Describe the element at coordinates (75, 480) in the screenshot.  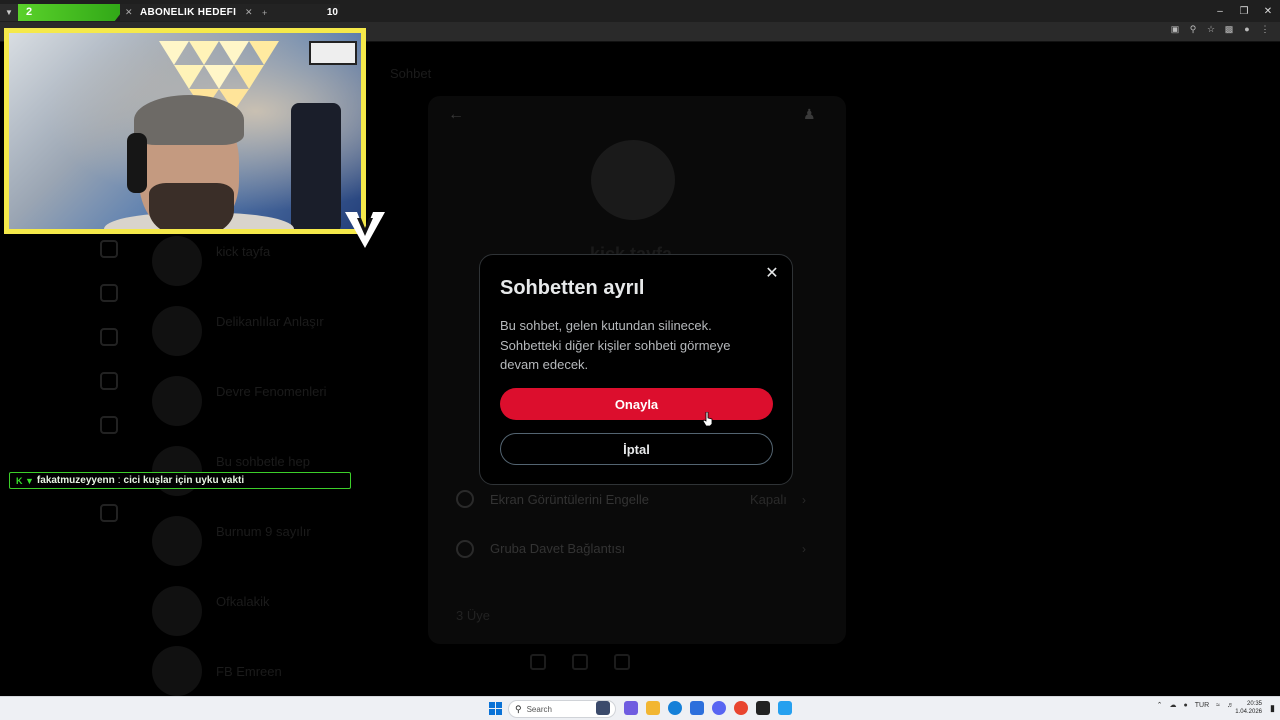
I see `chat-username: fakatmuzeyyenn` at that location.